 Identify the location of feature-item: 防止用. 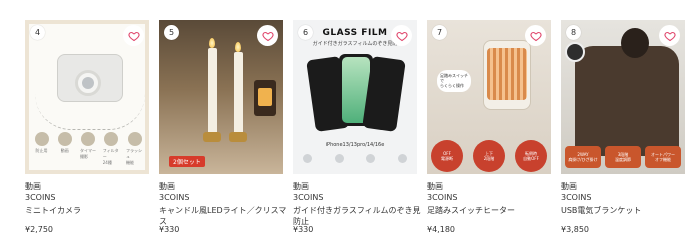
(41, 149).